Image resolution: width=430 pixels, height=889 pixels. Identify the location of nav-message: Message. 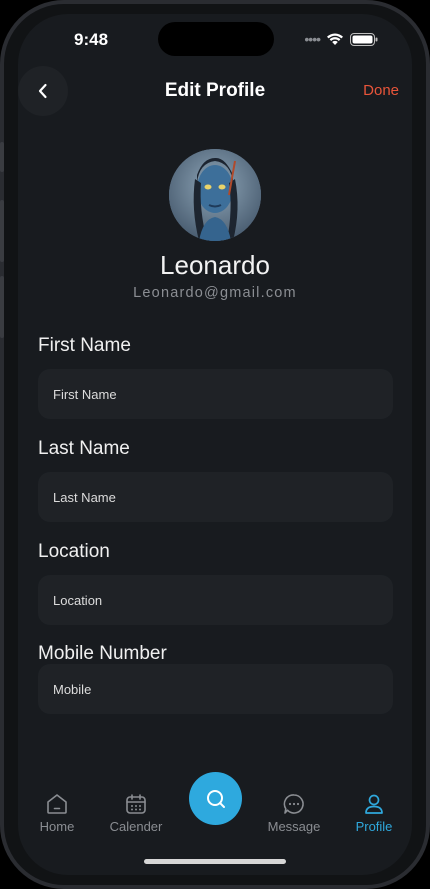
(294, 813).